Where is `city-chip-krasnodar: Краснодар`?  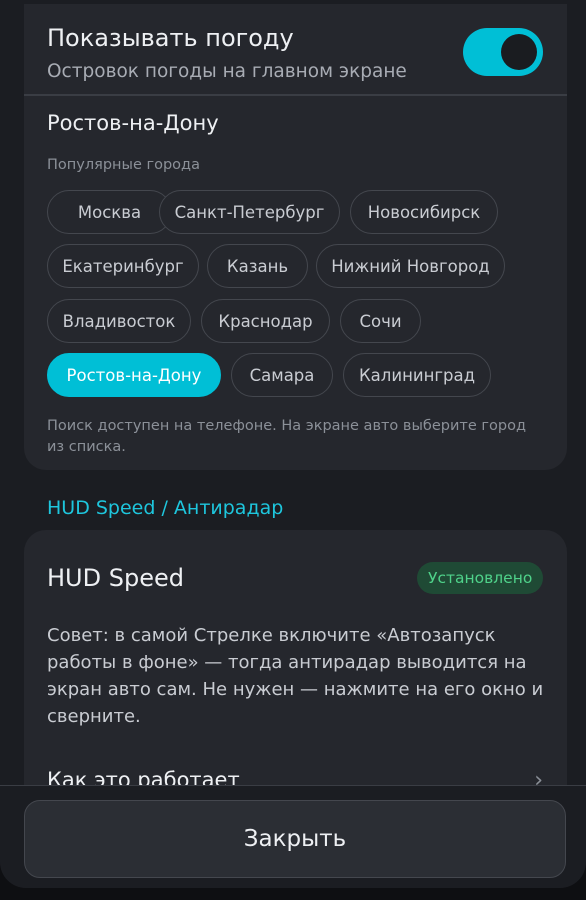 city-chip-krasnodar: Краснодар is located at coordinates (265, 321).